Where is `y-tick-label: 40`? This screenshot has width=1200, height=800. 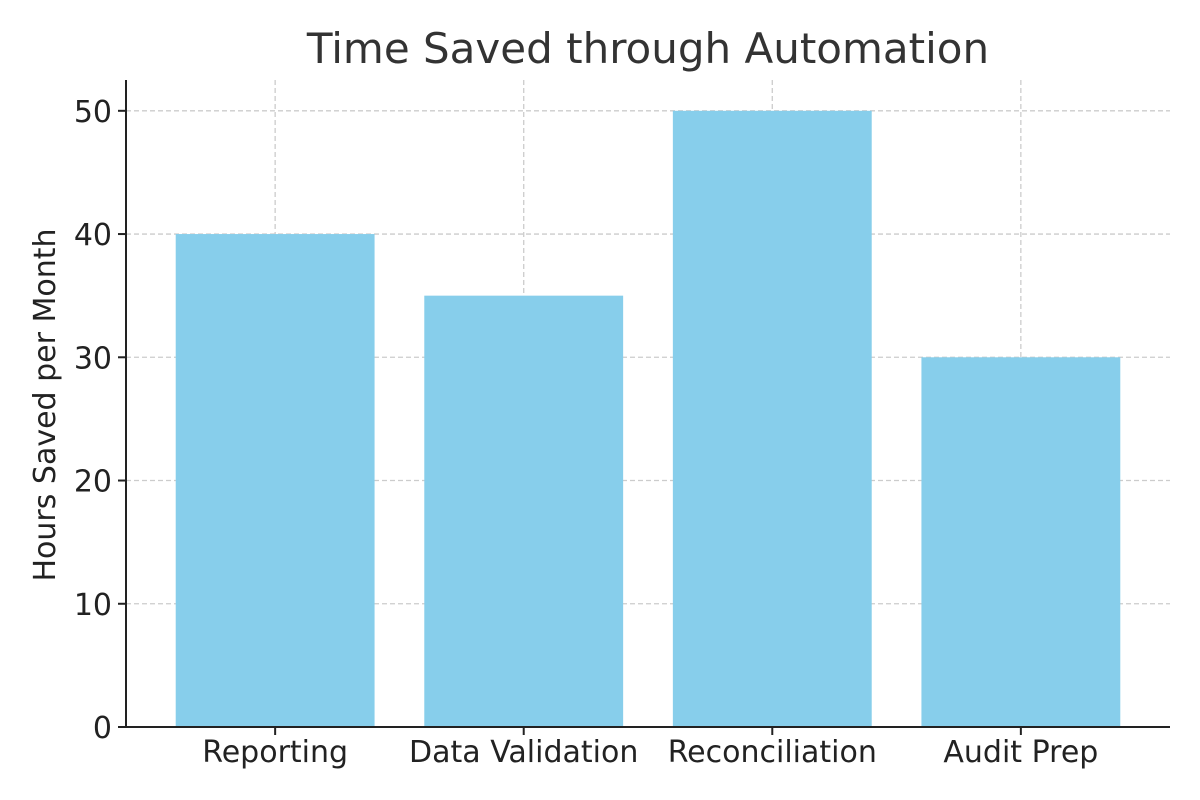
y-tick-label: 40 is located at coordinates (93, 235).